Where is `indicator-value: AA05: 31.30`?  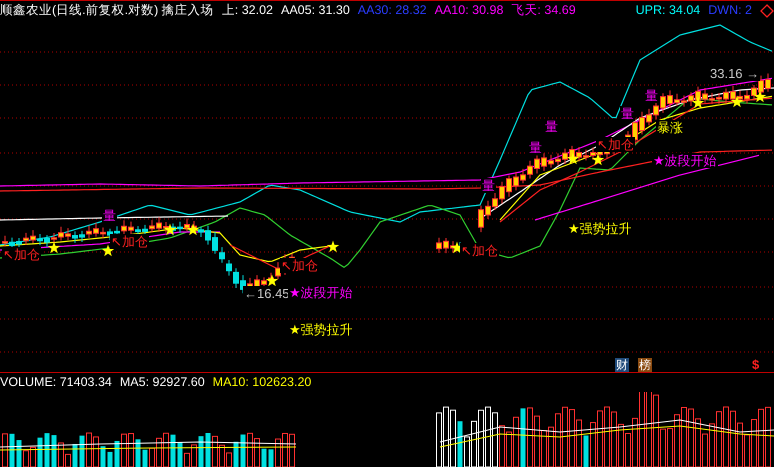 indicator-value: AA05: 31.30 is located at coordinates (315, 10).